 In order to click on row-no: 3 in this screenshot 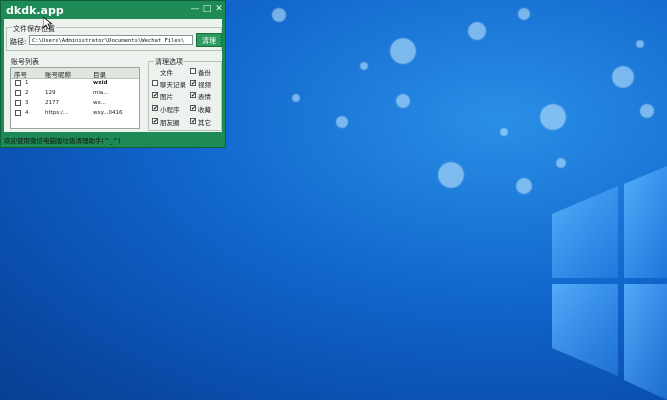, I will do `click(27, 103)`.